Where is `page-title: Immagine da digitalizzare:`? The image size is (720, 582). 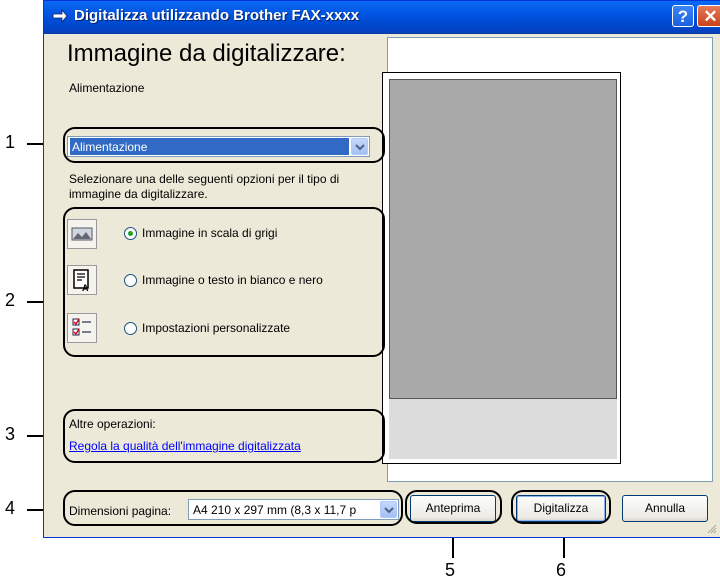
page-title: Immagine da digitalizzare: is located at coordinates (206, 53).